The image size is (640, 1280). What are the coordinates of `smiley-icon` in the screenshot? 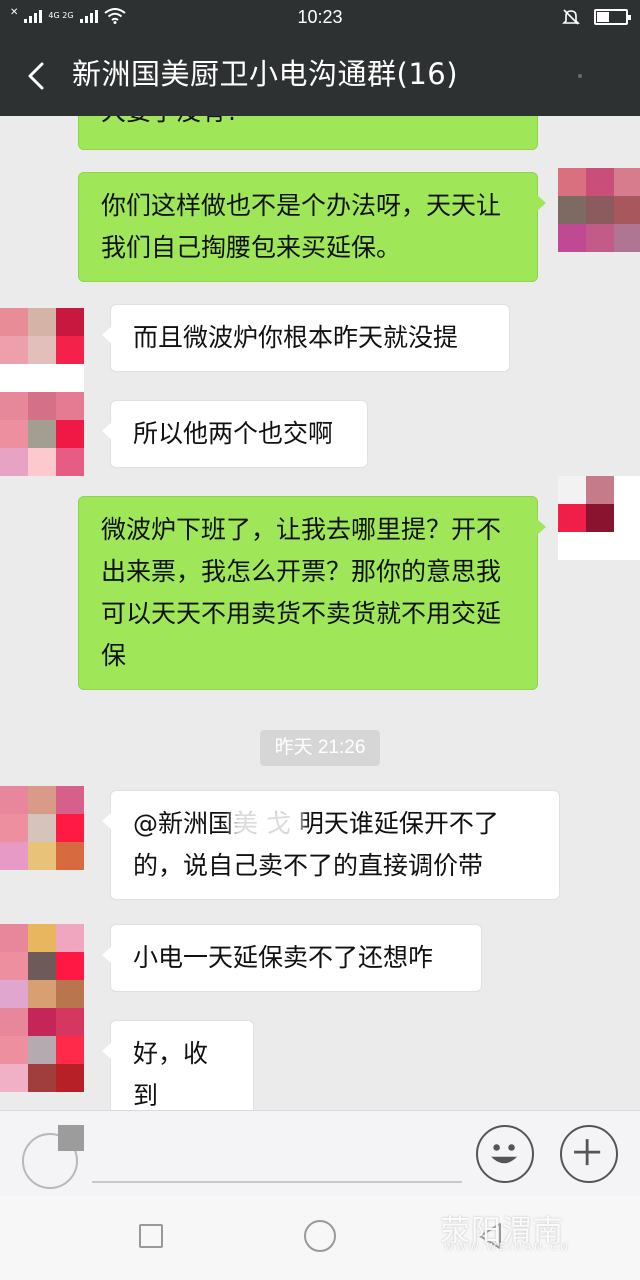 It's located at (505, 1154).